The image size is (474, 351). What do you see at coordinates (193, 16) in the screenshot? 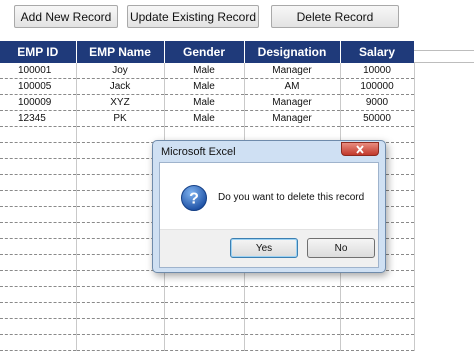
I see `update-existing-record-button: Update Existing Record` at bounding box center [193, 16].